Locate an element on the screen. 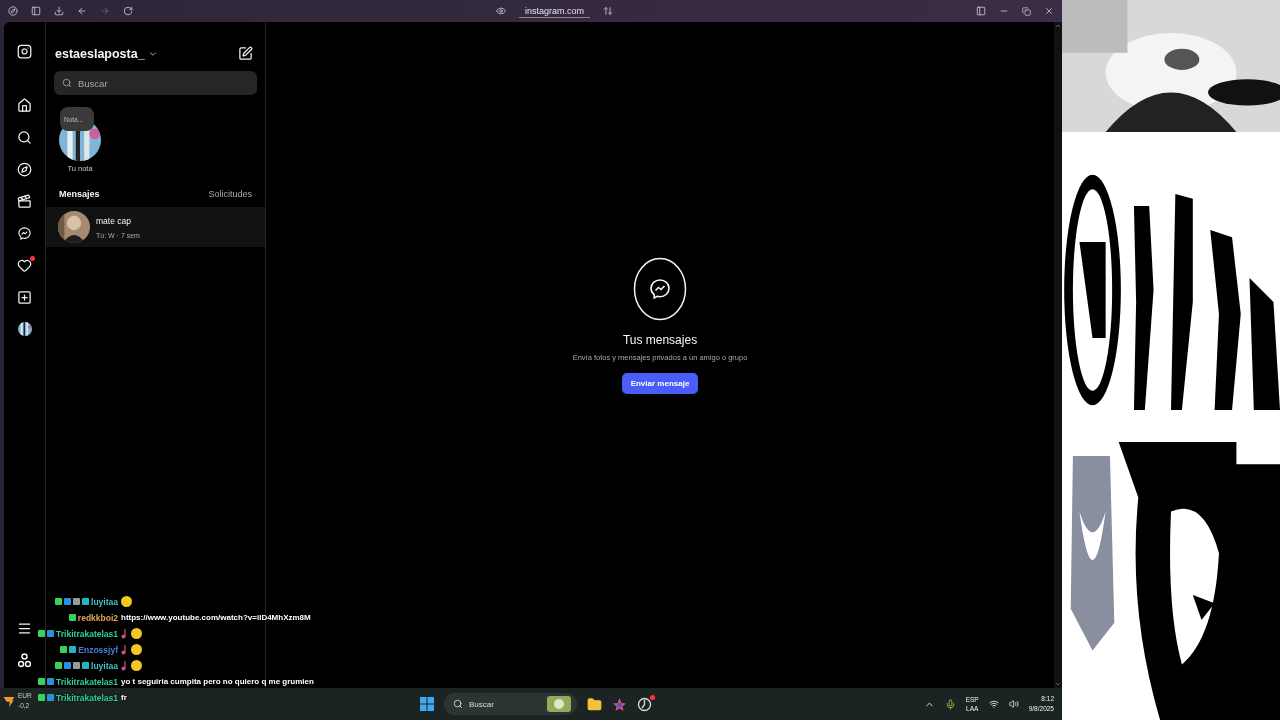 The height and width of the screenshot is (720, 1280). new-message-icon is located at coordinates (245, 53).